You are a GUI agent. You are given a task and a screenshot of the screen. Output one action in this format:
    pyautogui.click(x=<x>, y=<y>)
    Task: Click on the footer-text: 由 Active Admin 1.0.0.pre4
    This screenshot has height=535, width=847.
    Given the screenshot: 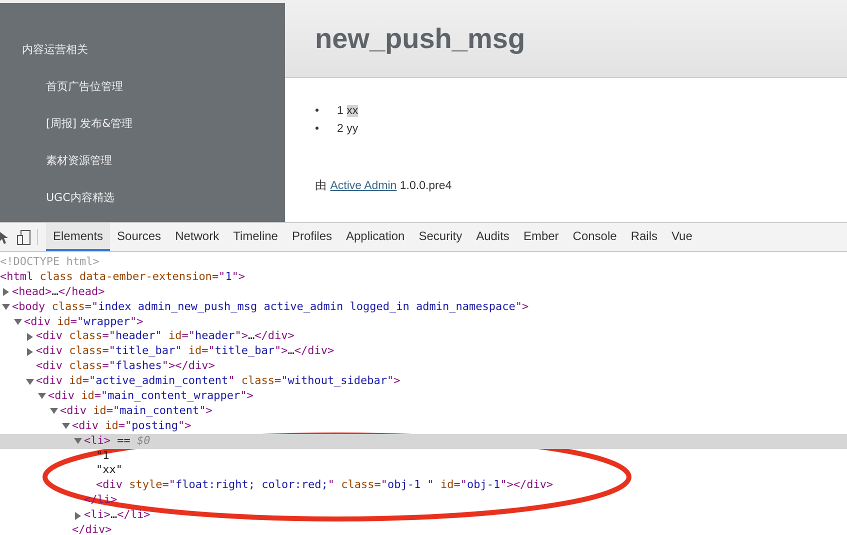 What is the action you would take?
    pyautogui.click(x=384, y=185)
    